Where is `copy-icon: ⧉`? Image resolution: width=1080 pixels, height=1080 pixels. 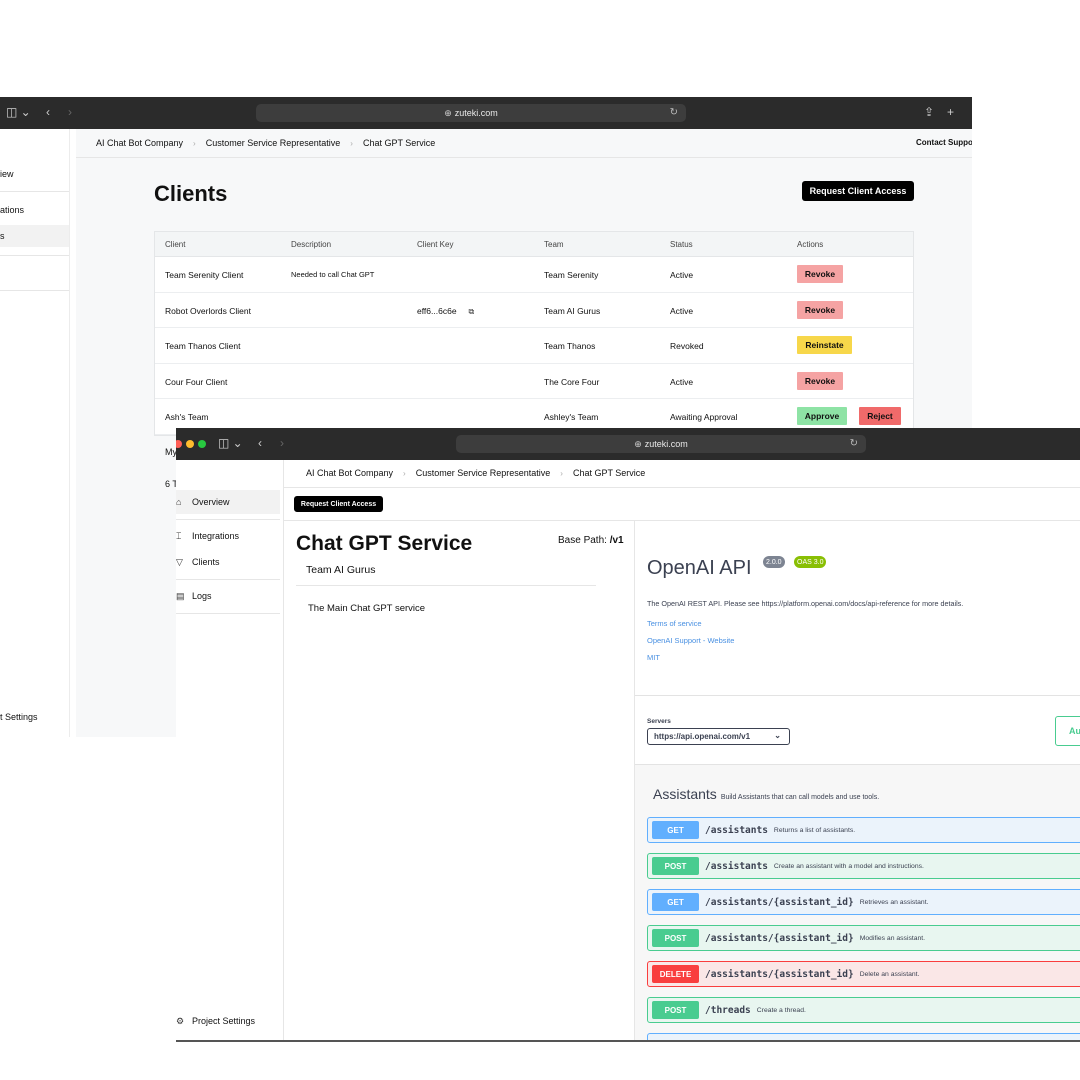
copy-icon: ⧉ is located at coordinates (472, 311).